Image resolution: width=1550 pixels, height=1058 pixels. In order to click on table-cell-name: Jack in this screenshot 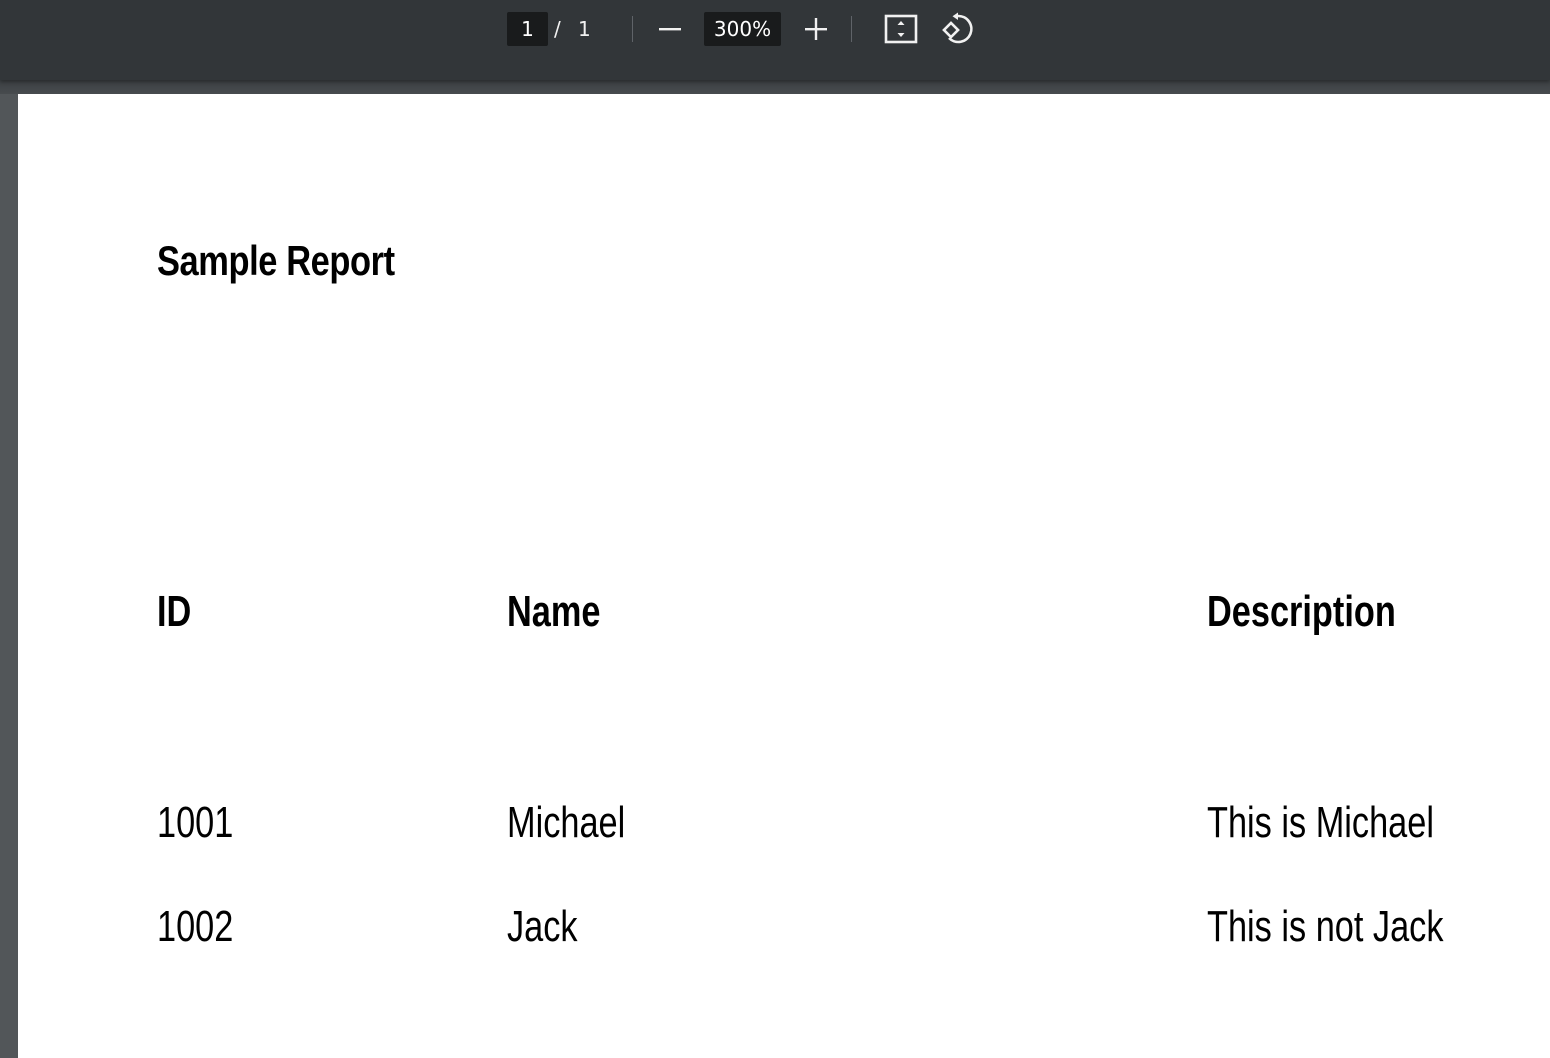, I will do `click(542, 926)`.